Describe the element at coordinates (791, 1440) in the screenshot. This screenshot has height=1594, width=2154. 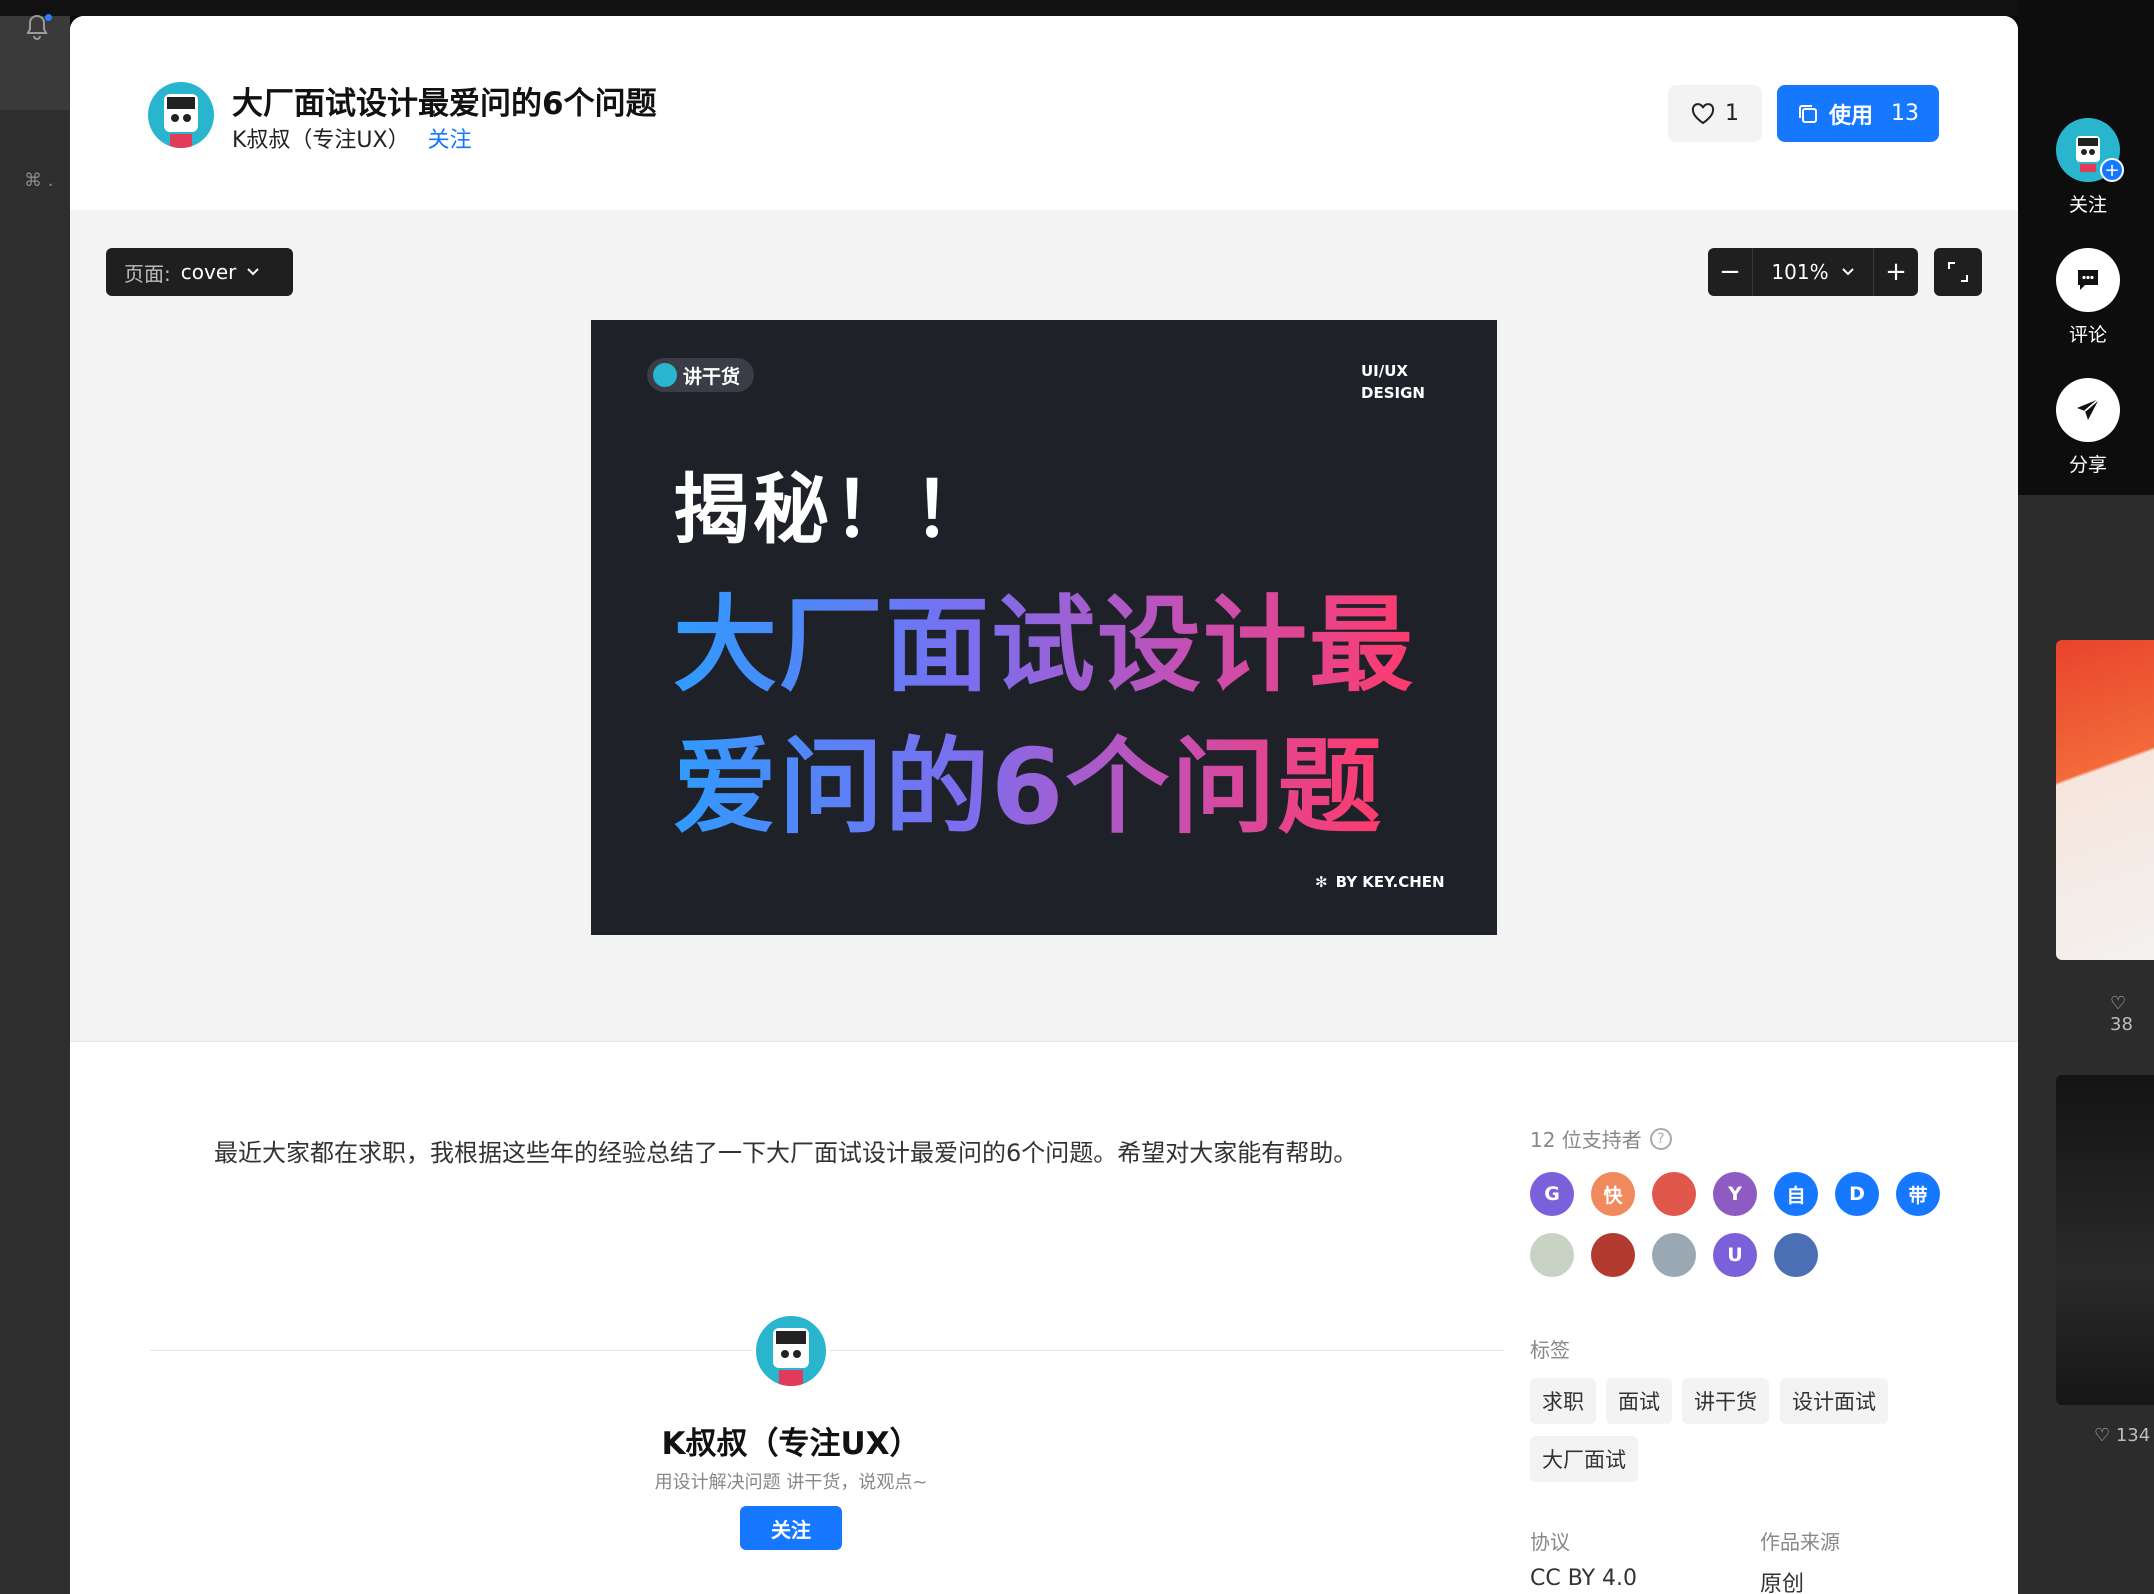
I see `author-card-name: K叔叔（专注UX）` at that location.